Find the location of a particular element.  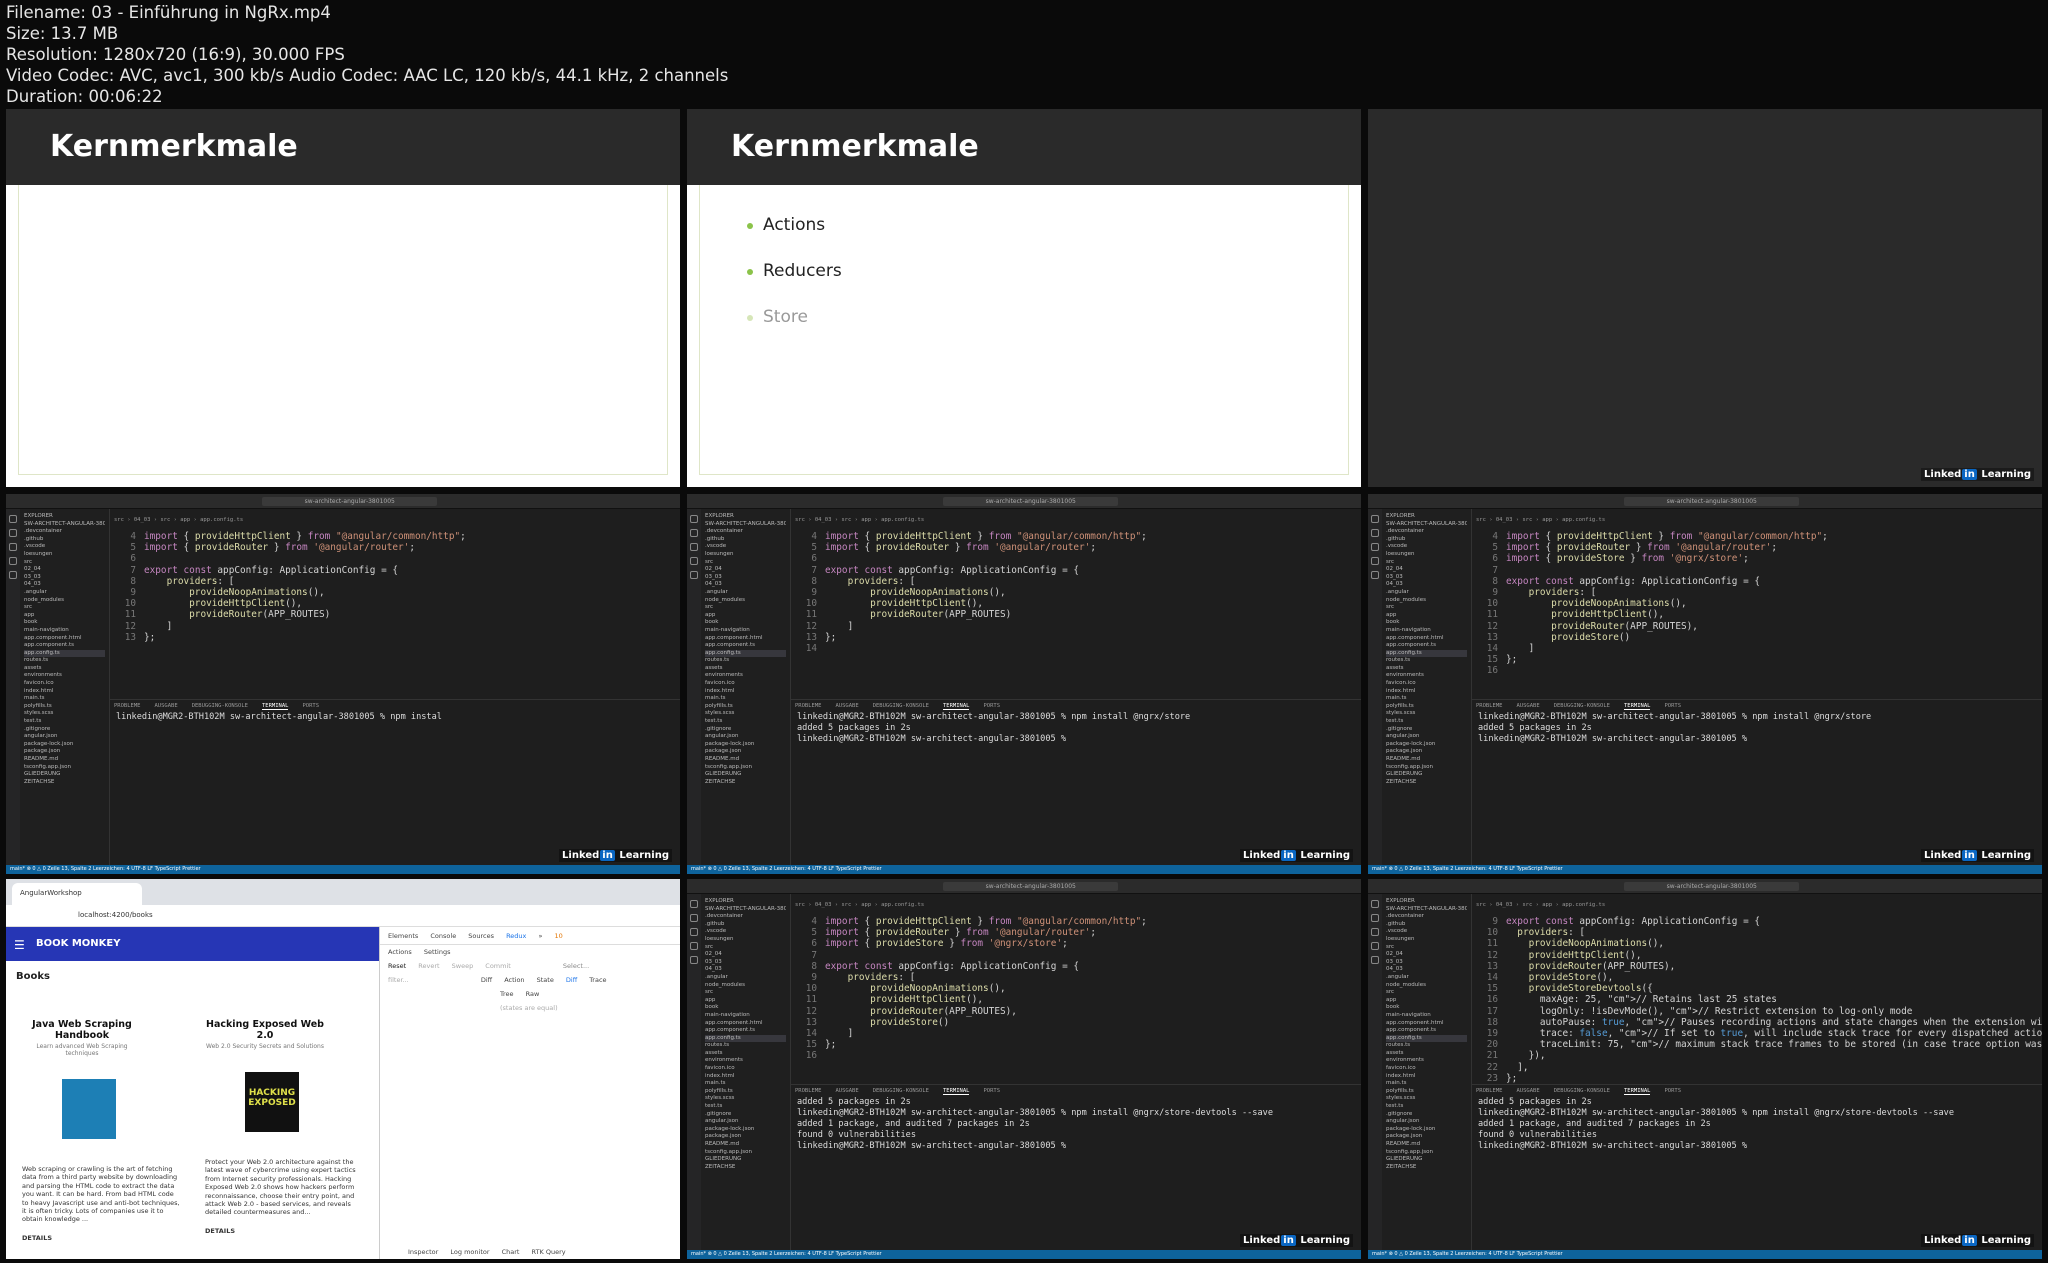

explorer-item: main-navigation is located at coordinates (64, 631).